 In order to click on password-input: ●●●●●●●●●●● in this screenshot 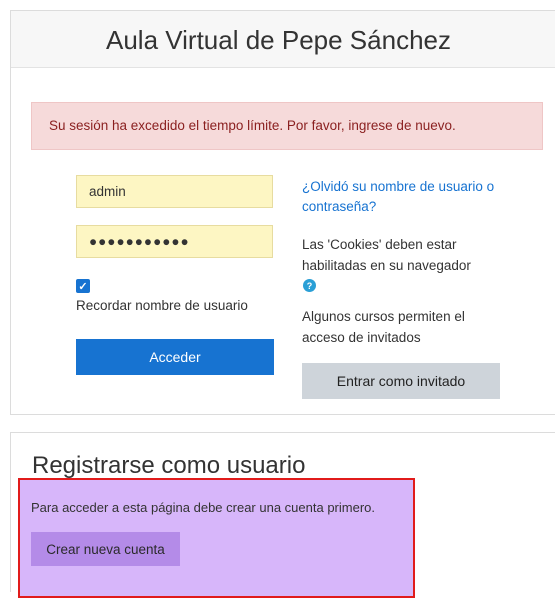, I will do `click(174, 241)`.